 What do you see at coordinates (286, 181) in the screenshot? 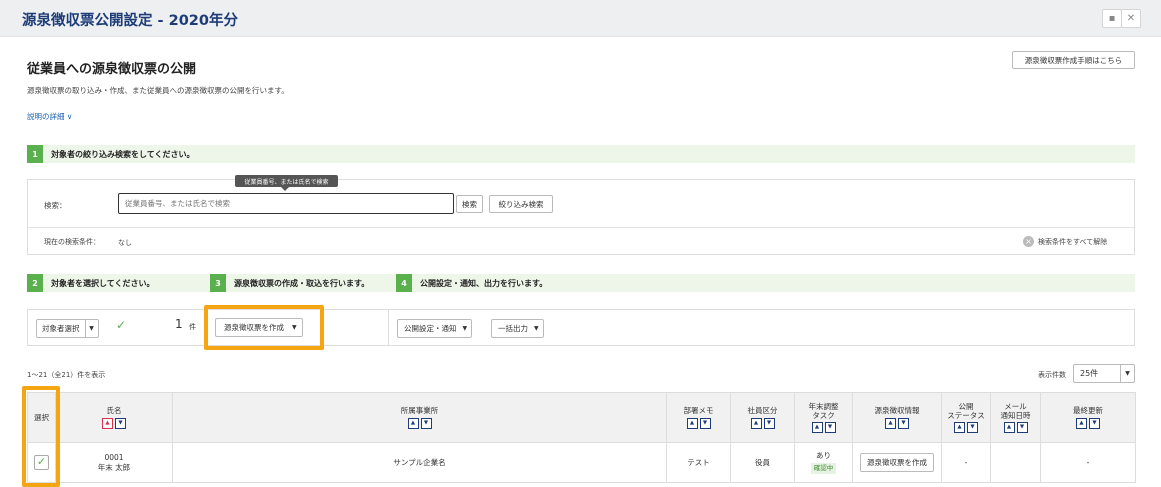
I see `search-tooltip: 従業員番号、または氏名で検索` at bounding box center [286, 181].